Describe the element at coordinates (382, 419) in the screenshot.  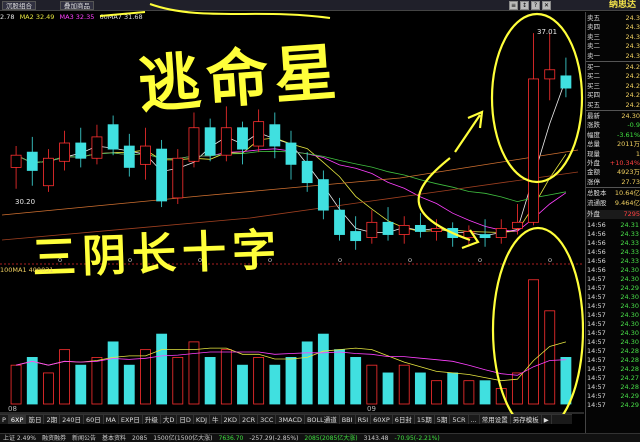
I see `indicator-tab: 60XP` at that location.